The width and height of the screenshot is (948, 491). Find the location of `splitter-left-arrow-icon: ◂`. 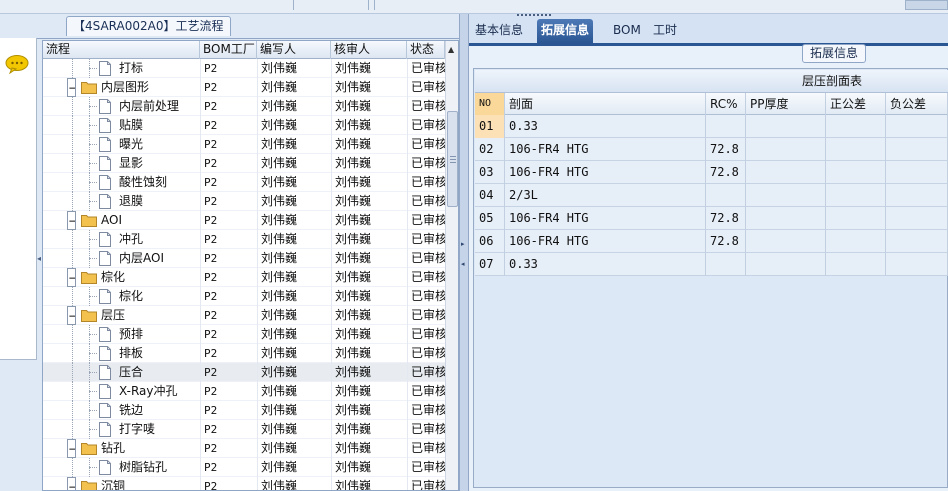

splitter-left-arrow-icon: ◂ is located at coordinates (463, 264).